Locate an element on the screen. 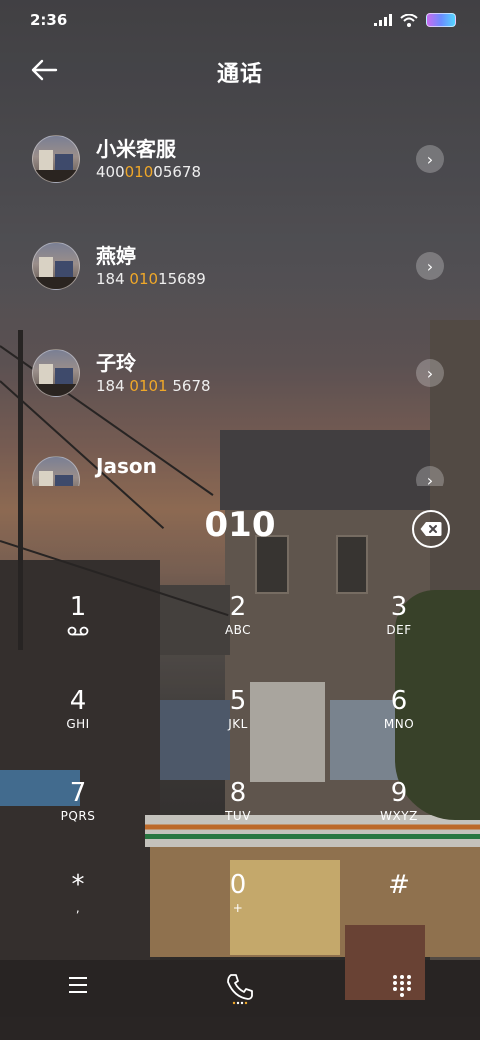 The image size is (480, 1040). bottom-actions is located at coordinates (240, 985).